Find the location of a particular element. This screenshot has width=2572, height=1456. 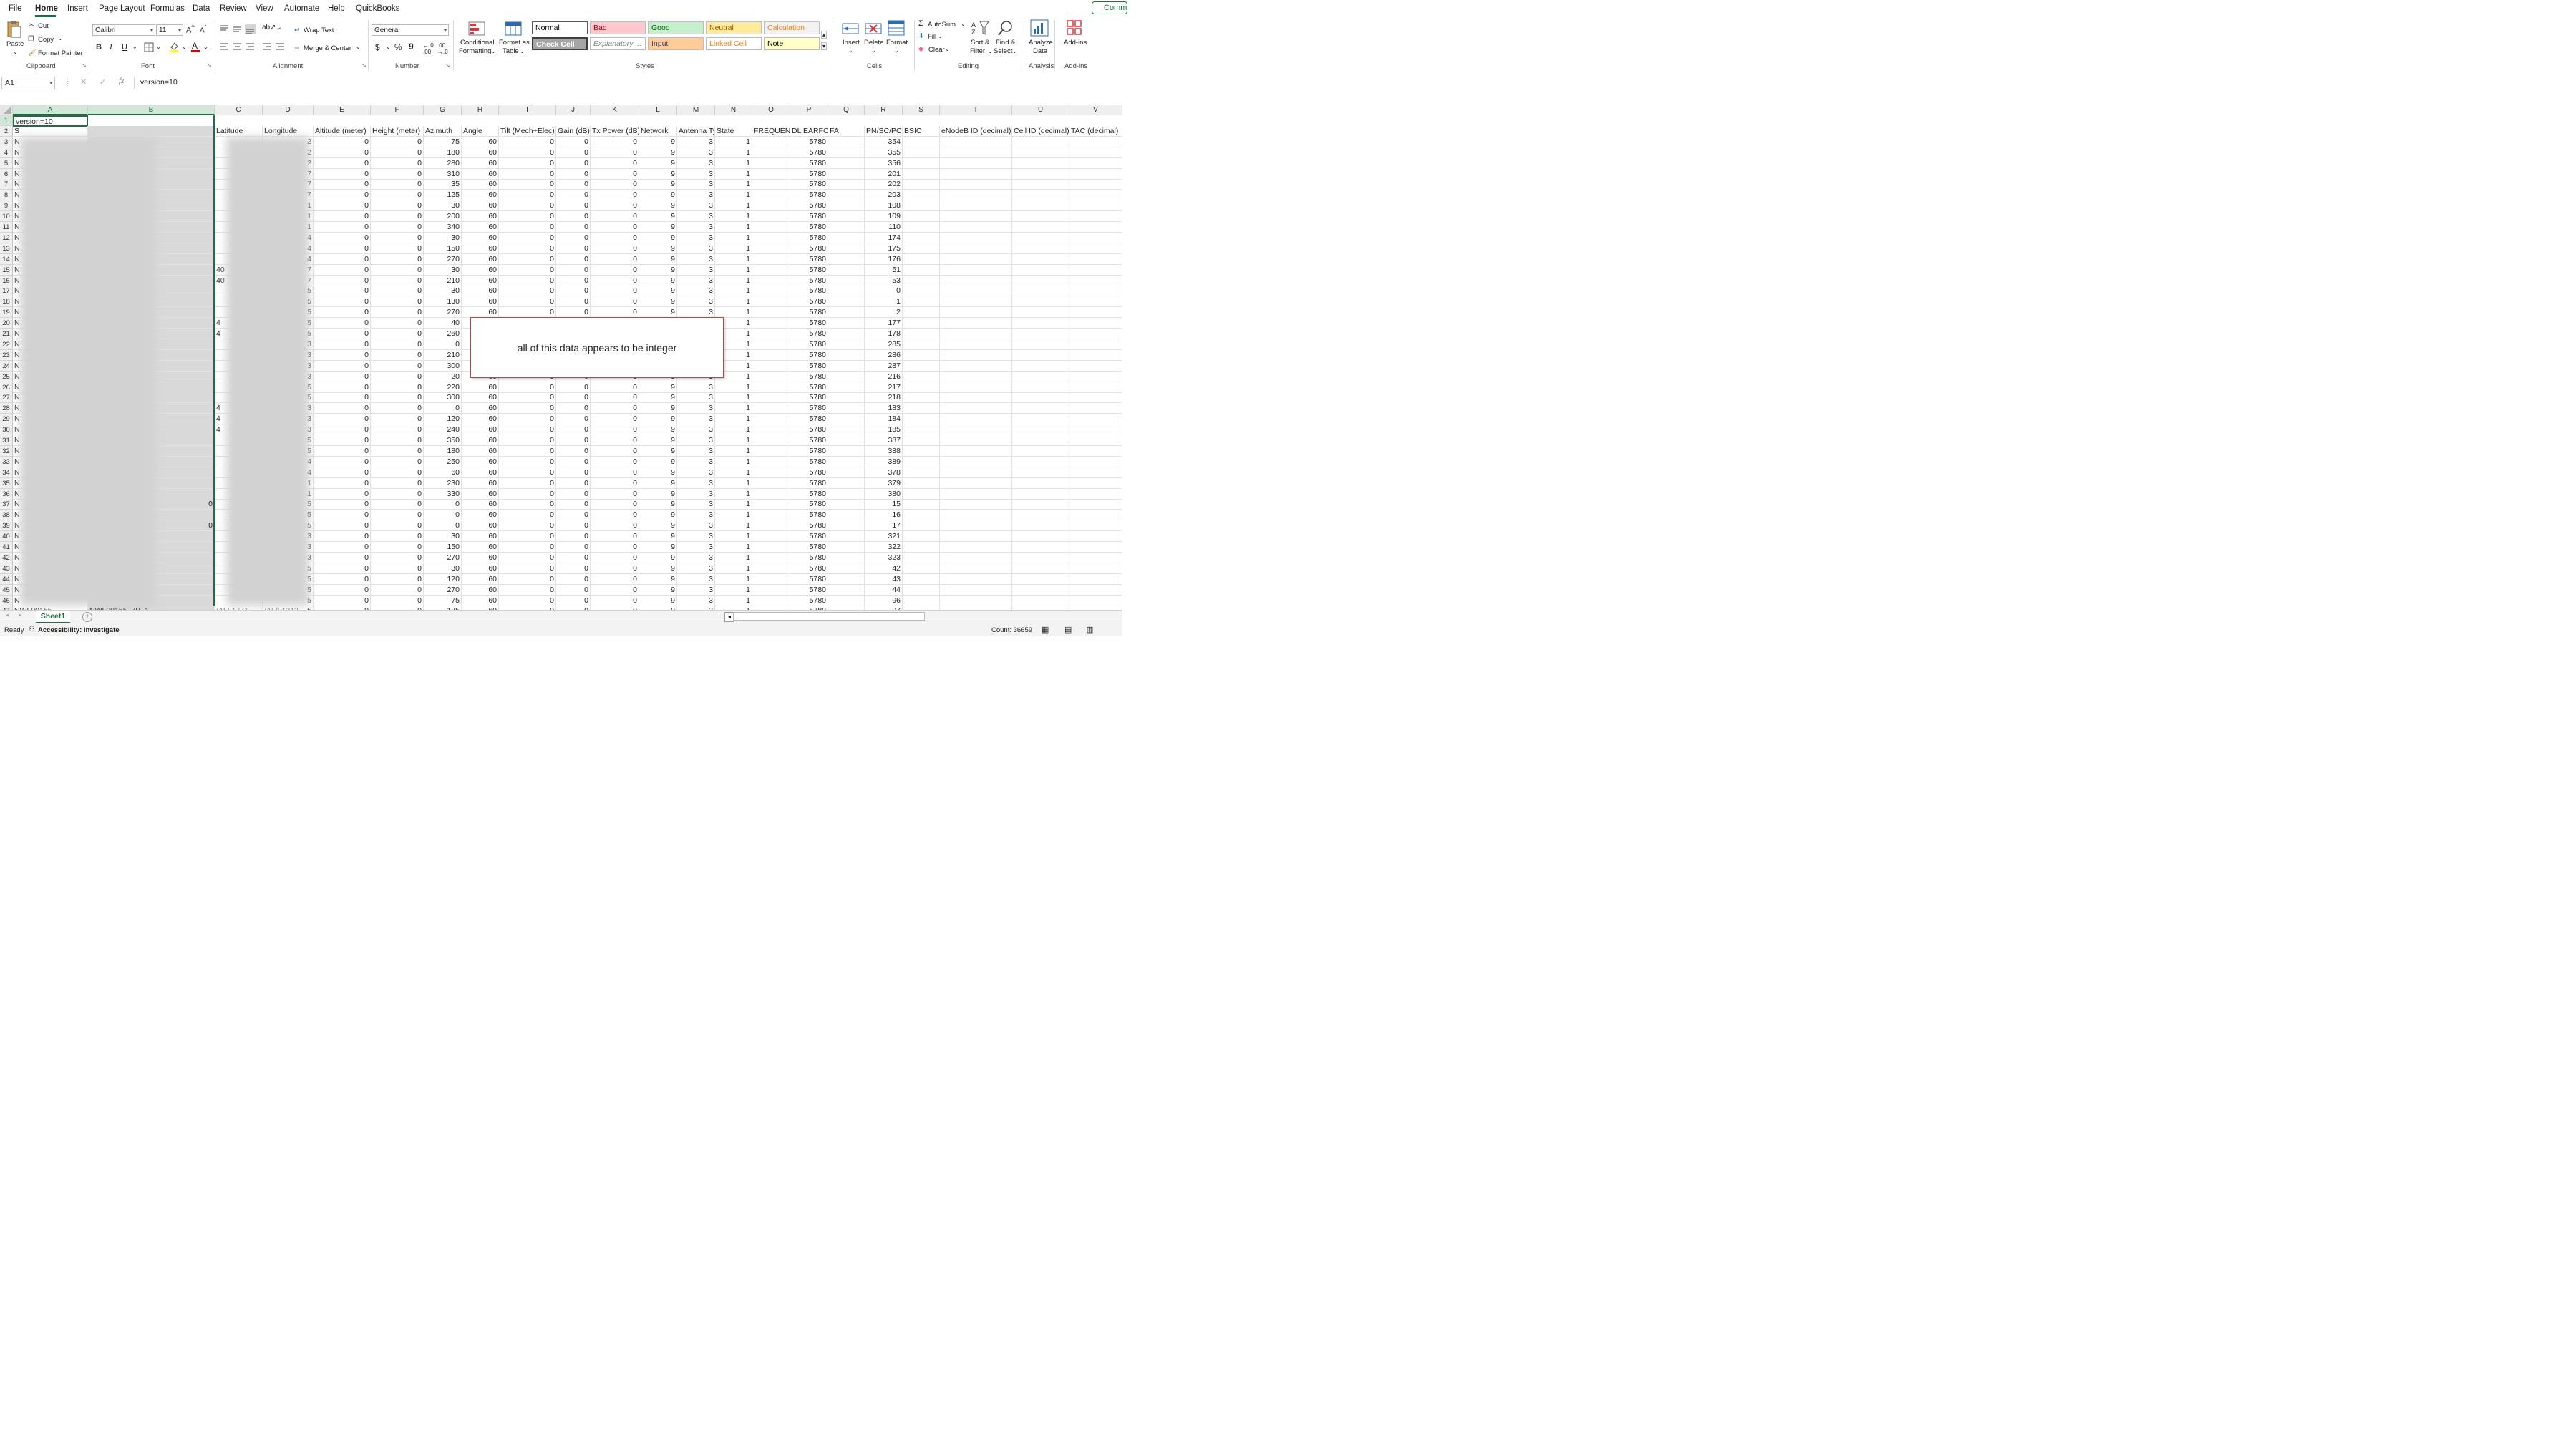

cell-e6: 0 is located at coordinates (342, 174).